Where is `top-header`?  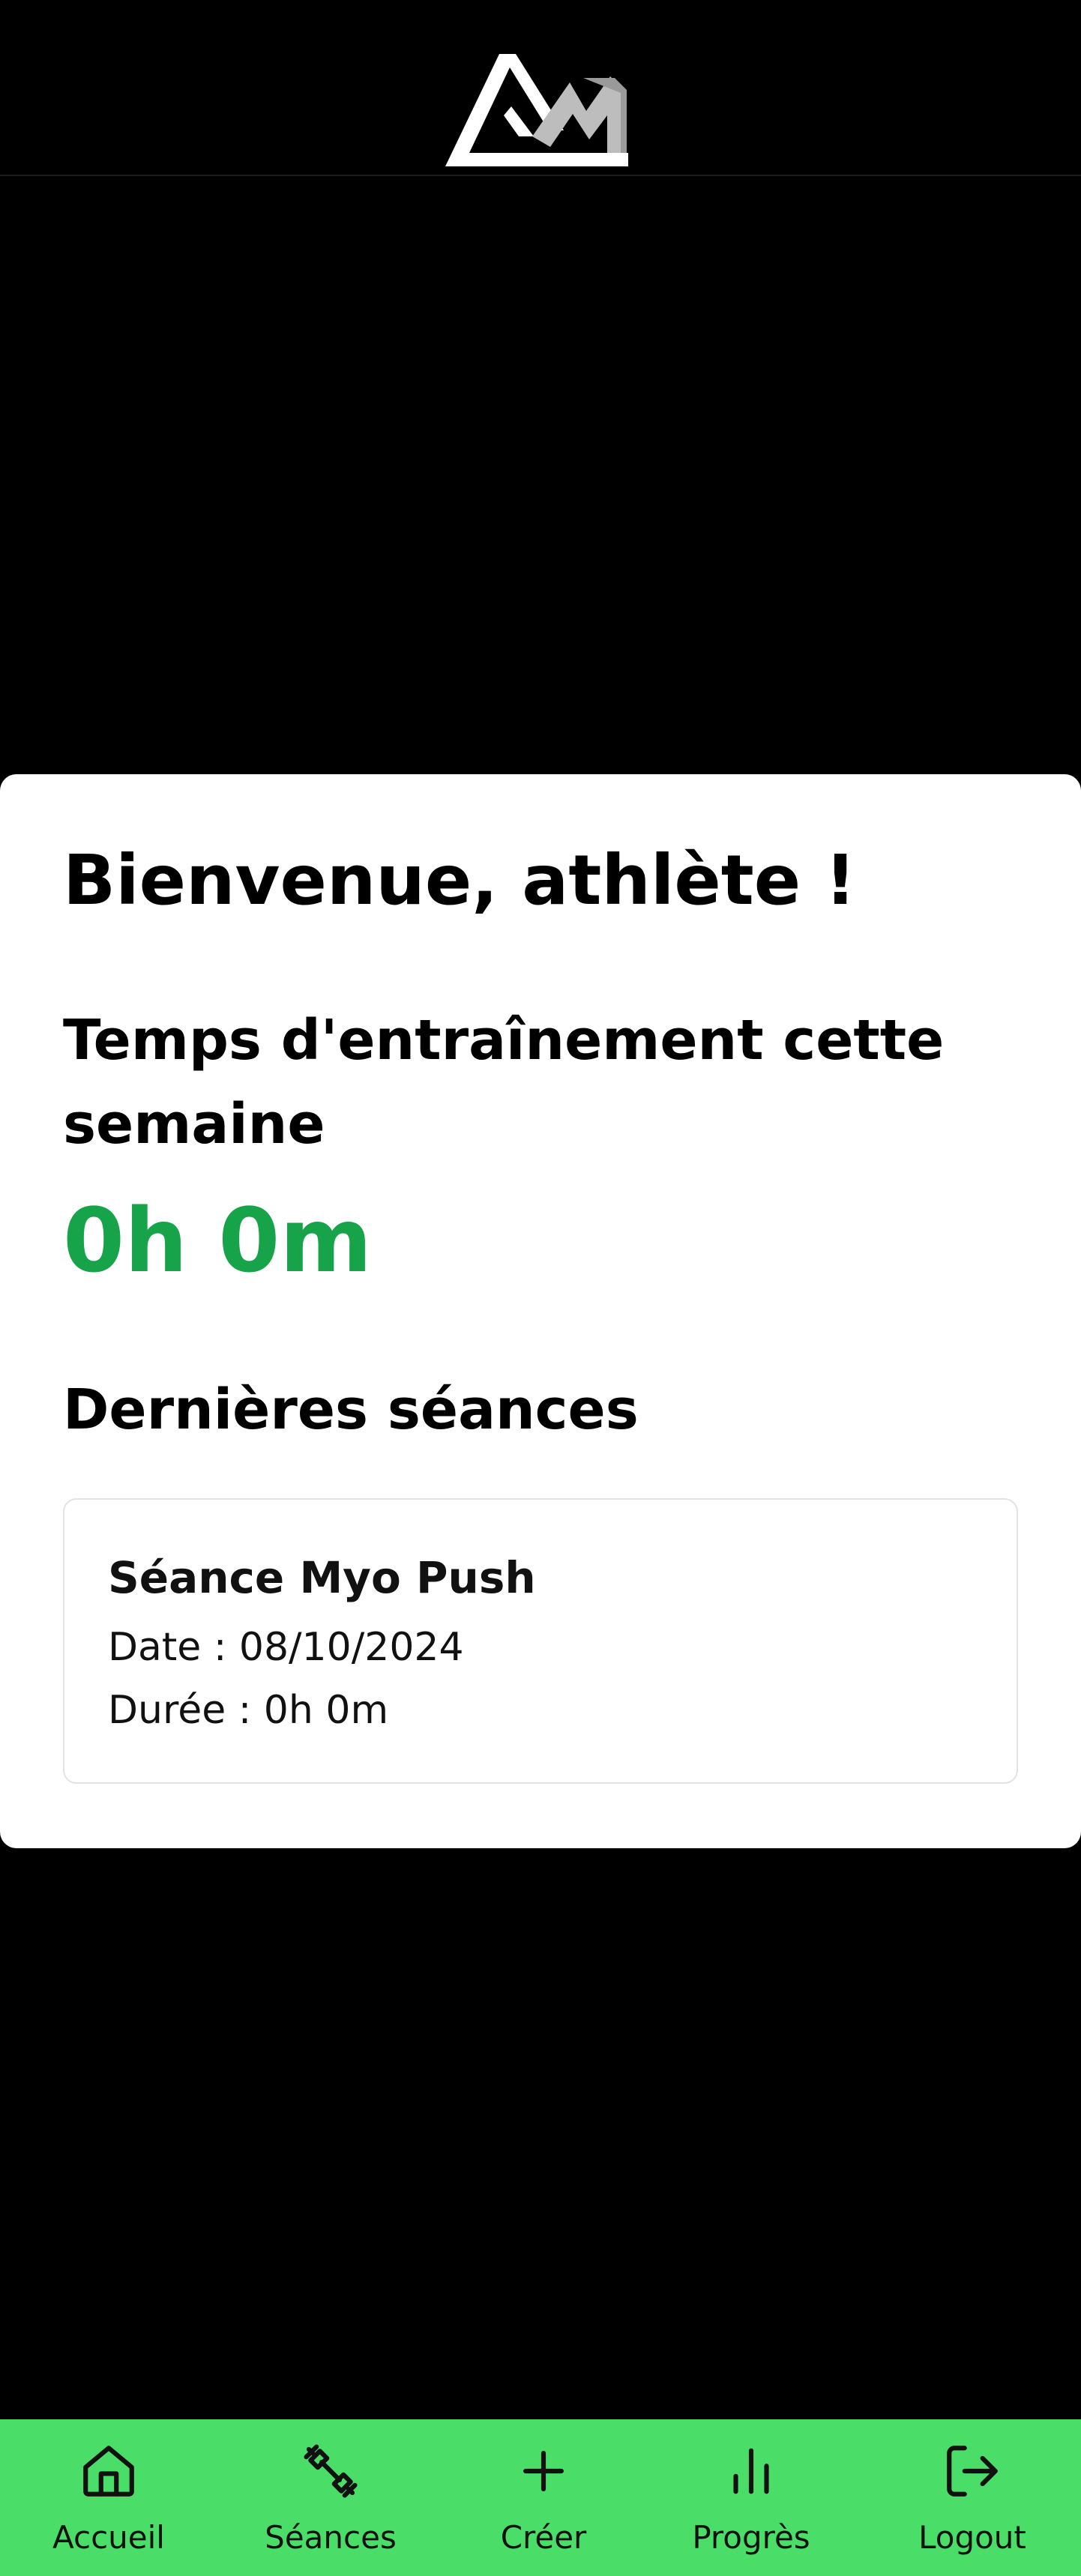
top-header is located at coordinates (540, 88).